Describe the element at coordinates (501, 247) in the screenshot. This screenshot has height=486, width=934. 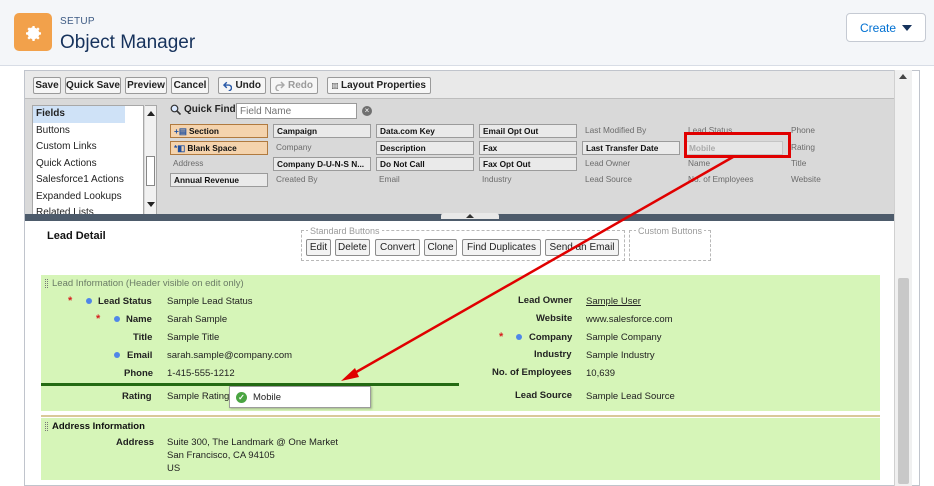
I see `find-duplicates-button: Find Duplicates` at that location.